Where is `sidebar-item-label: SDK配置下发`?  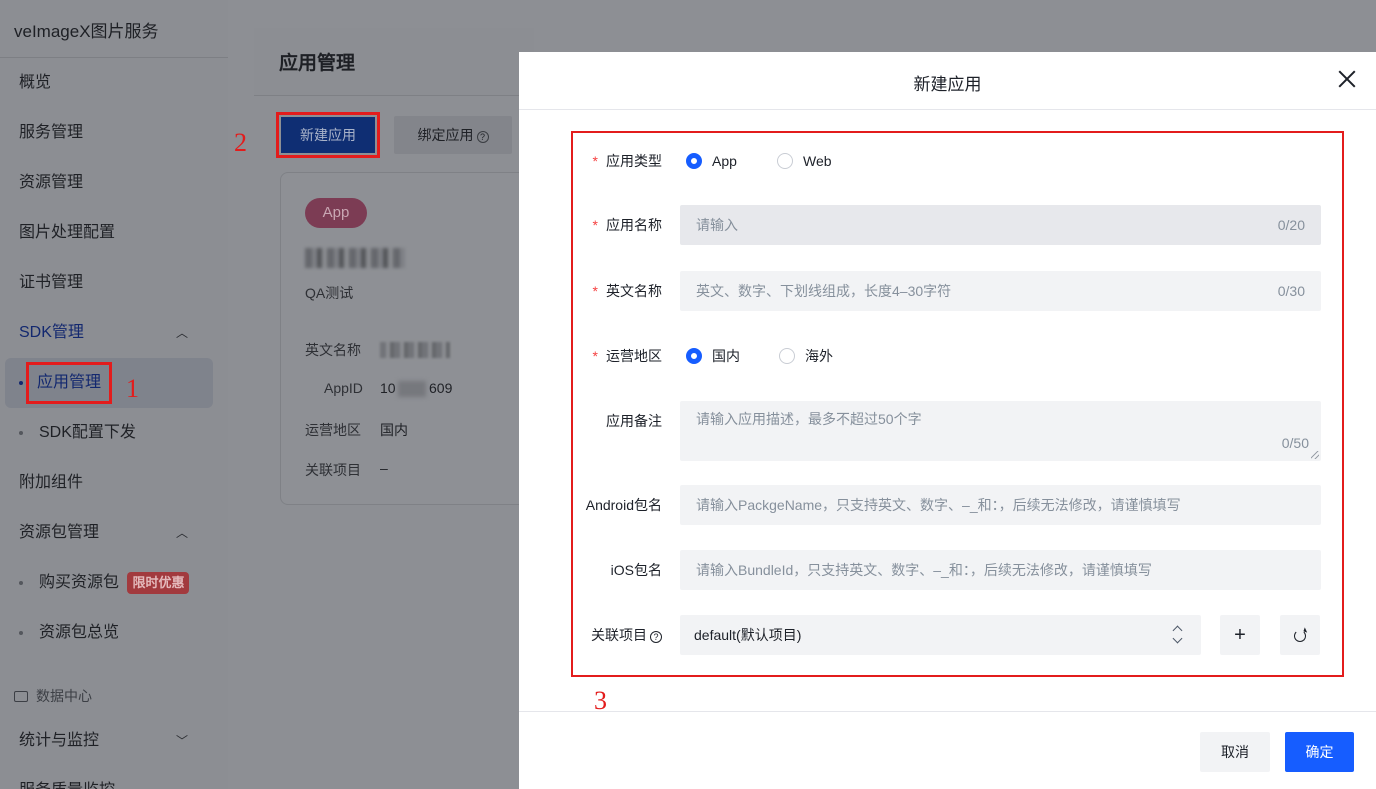
sidebar-item-label: SDK配置下发 is located at coordinates (87, 432).